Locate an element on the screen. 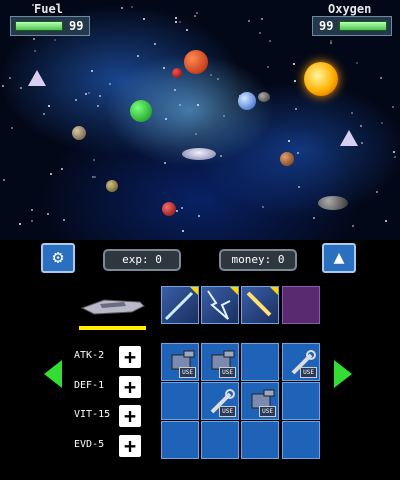 This screenshot has width=400, height=480. next-page-arrow is located at coordinates (343, 374).